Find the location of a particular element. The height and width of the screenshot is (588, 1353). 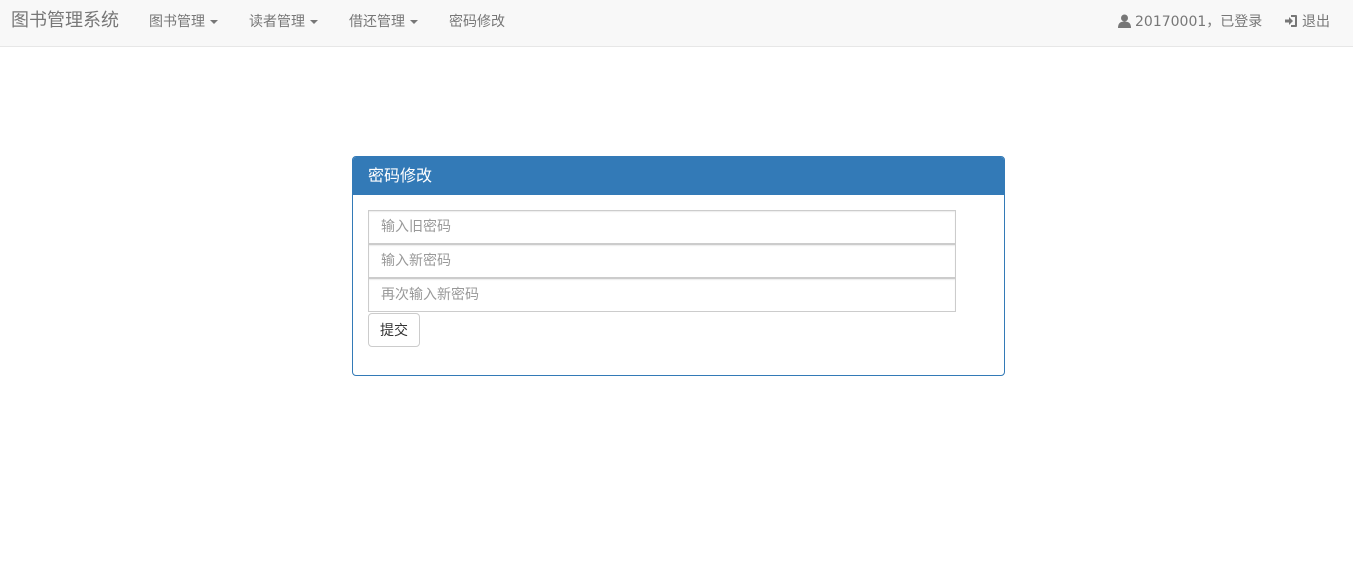

menu-book-management-label: 图书管理 is located at coordinates (177, 22).